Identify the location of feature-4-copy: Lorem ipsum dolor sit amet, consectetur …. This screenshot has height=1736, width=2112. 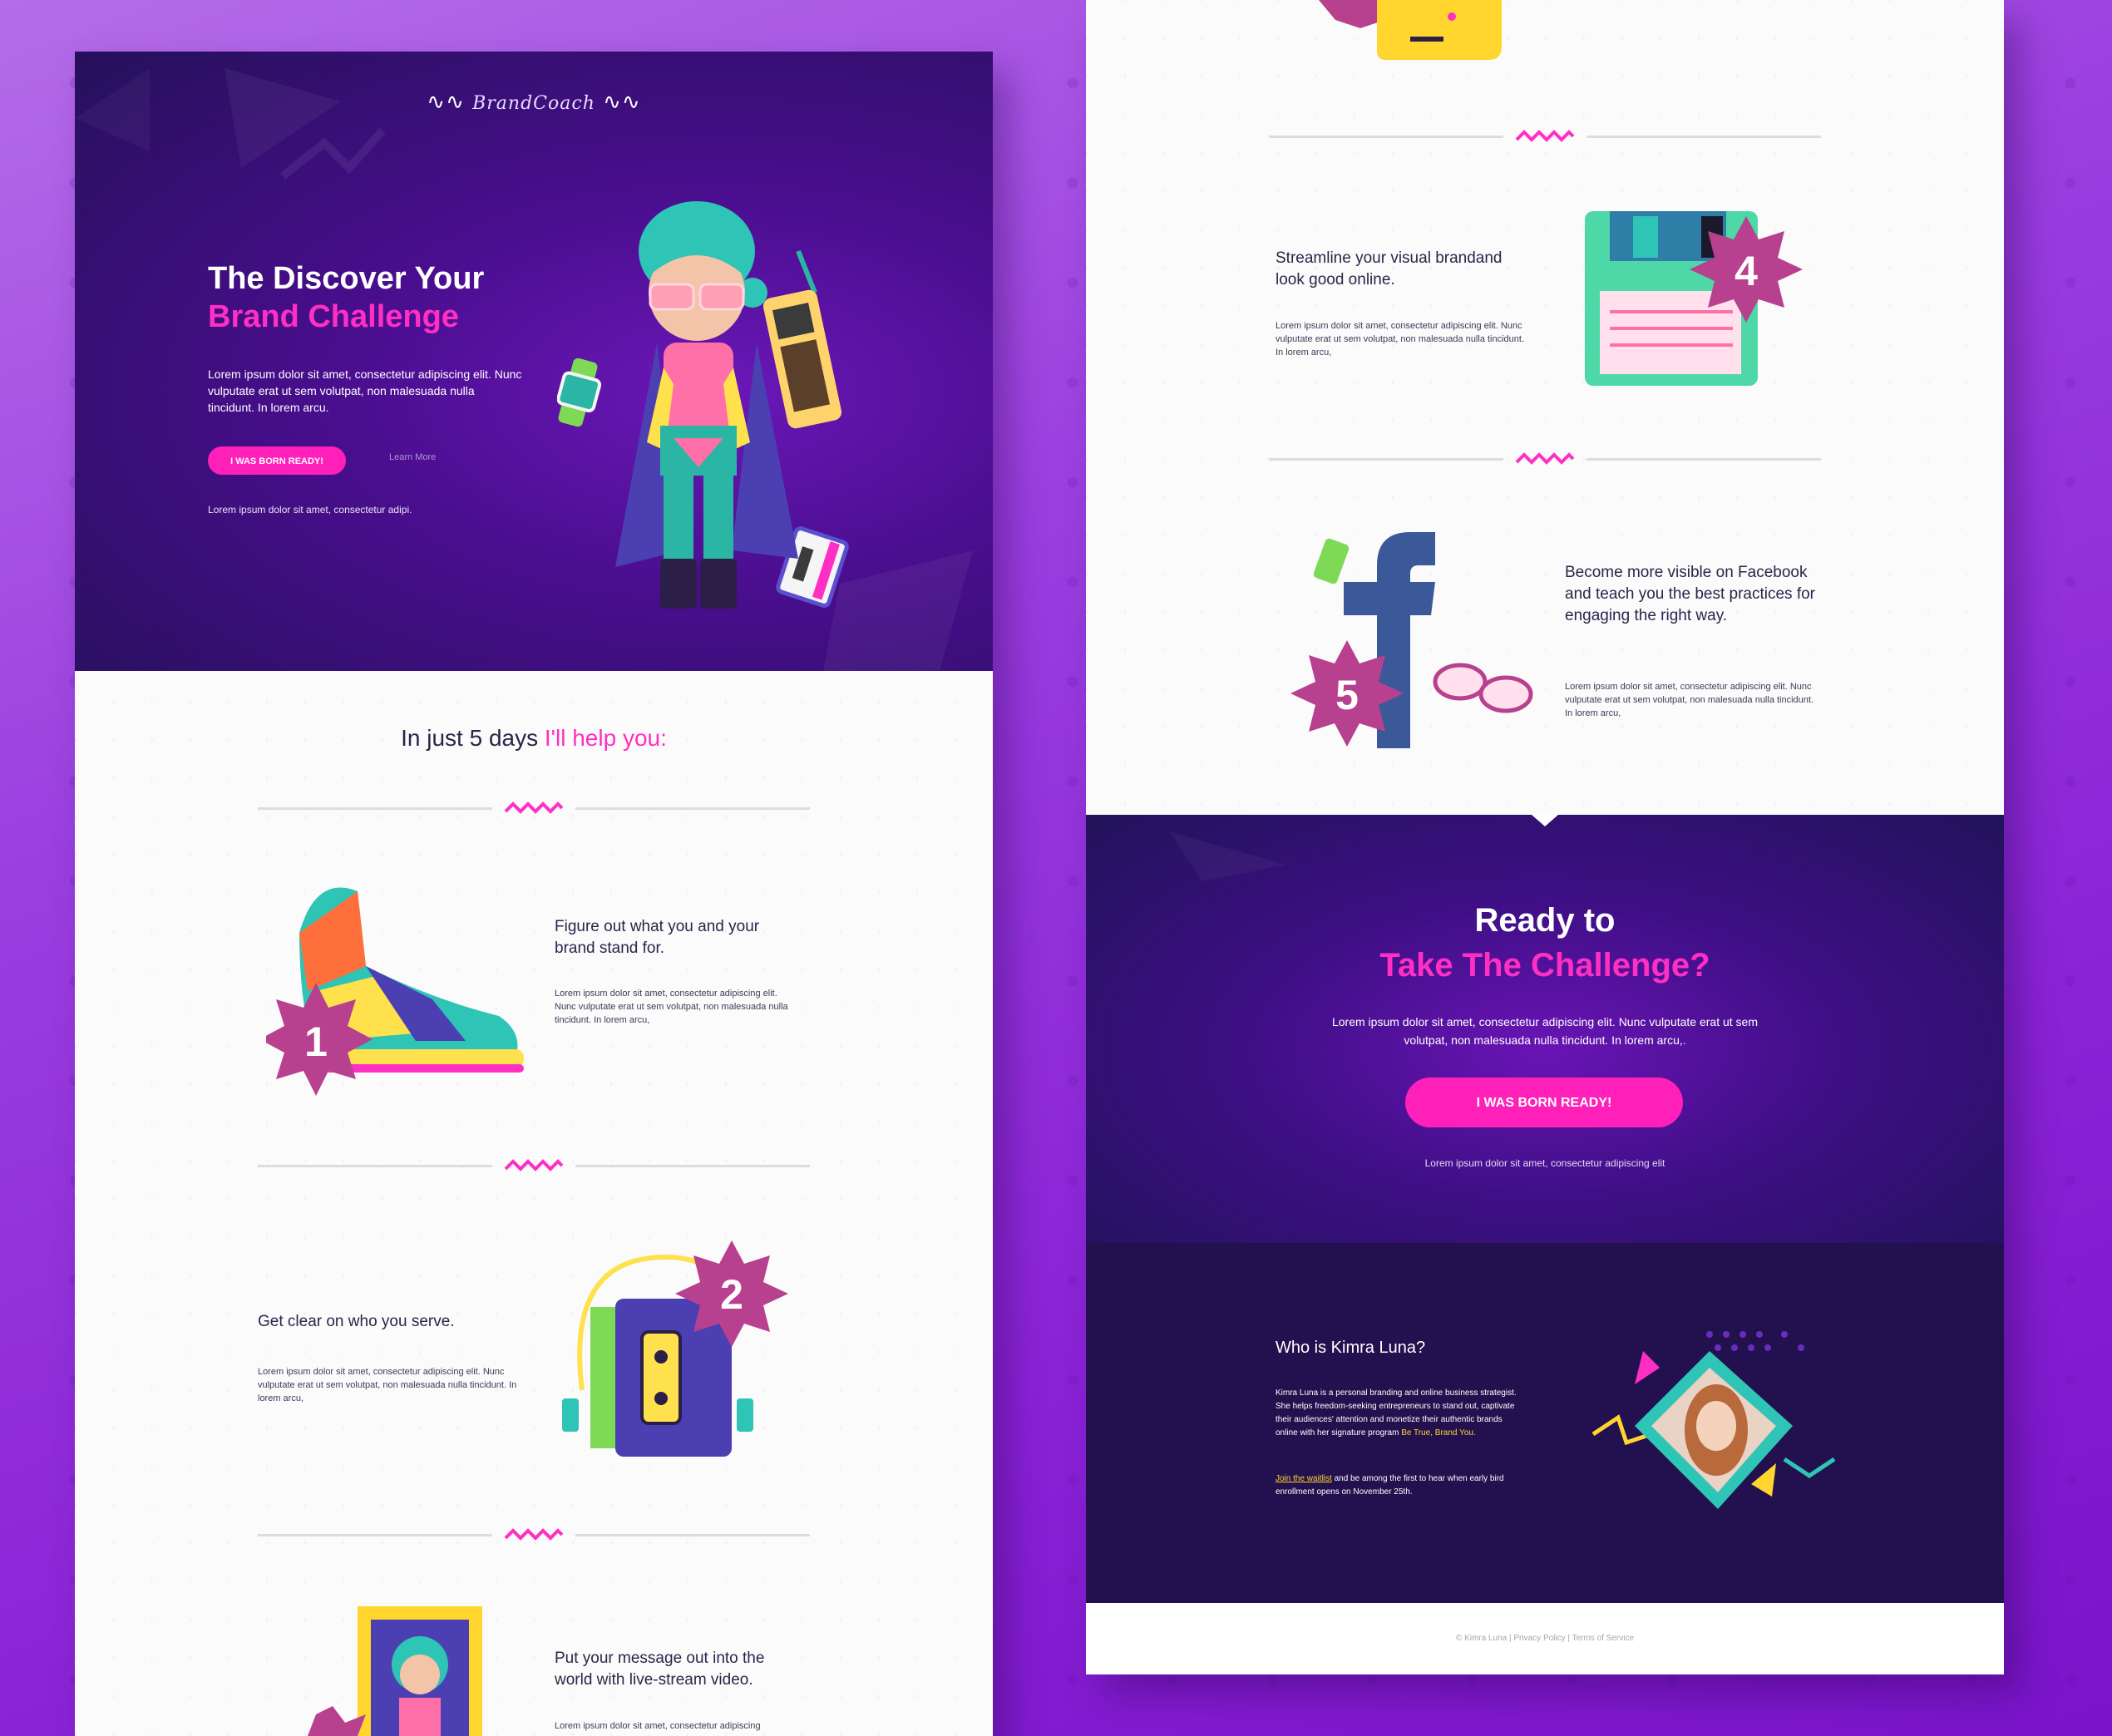
(1400, 339).